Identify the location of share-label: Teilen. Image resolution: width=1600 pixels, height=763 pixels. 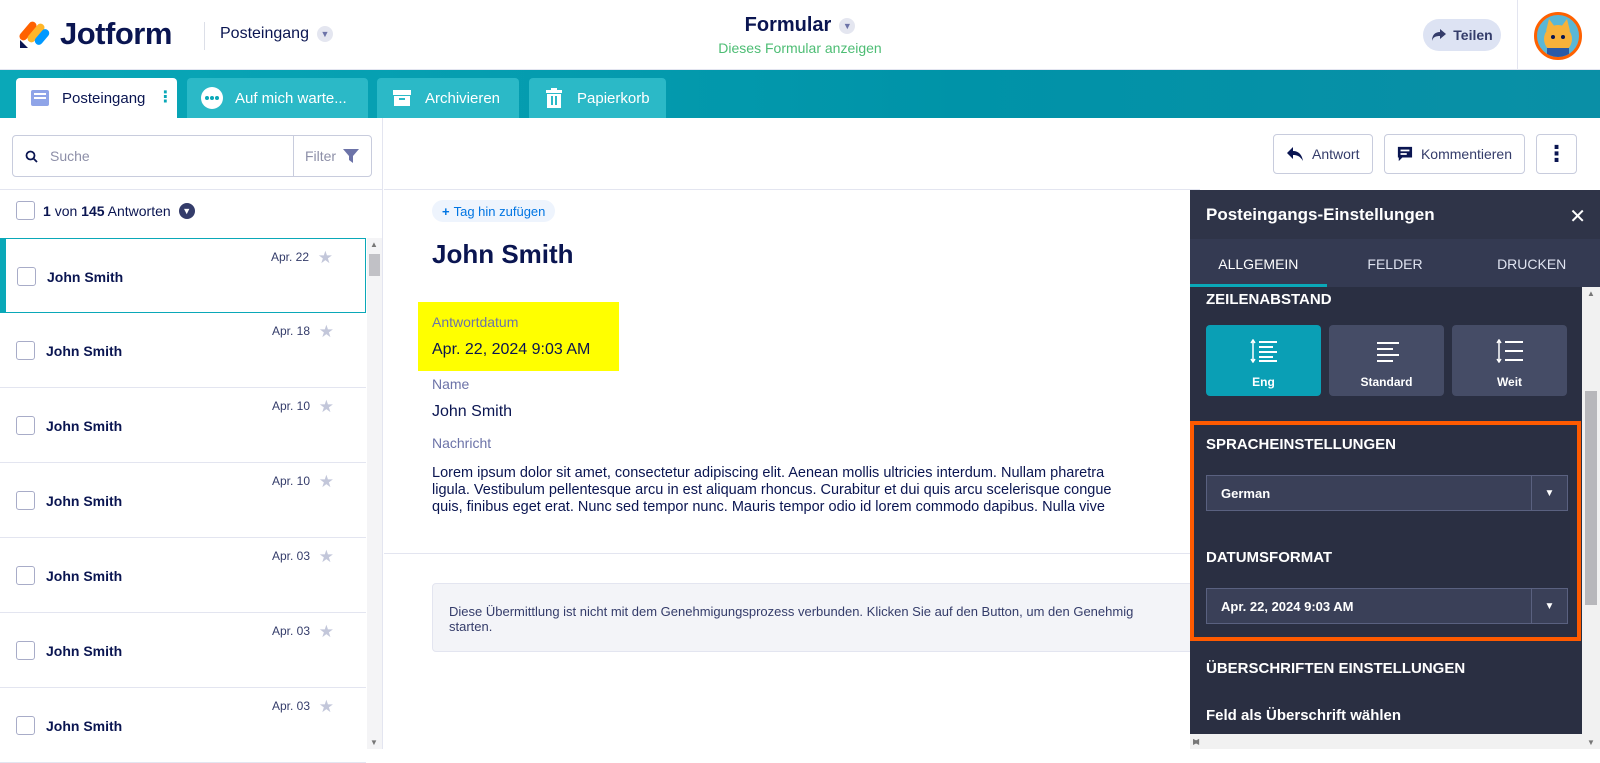
(1473, 35).